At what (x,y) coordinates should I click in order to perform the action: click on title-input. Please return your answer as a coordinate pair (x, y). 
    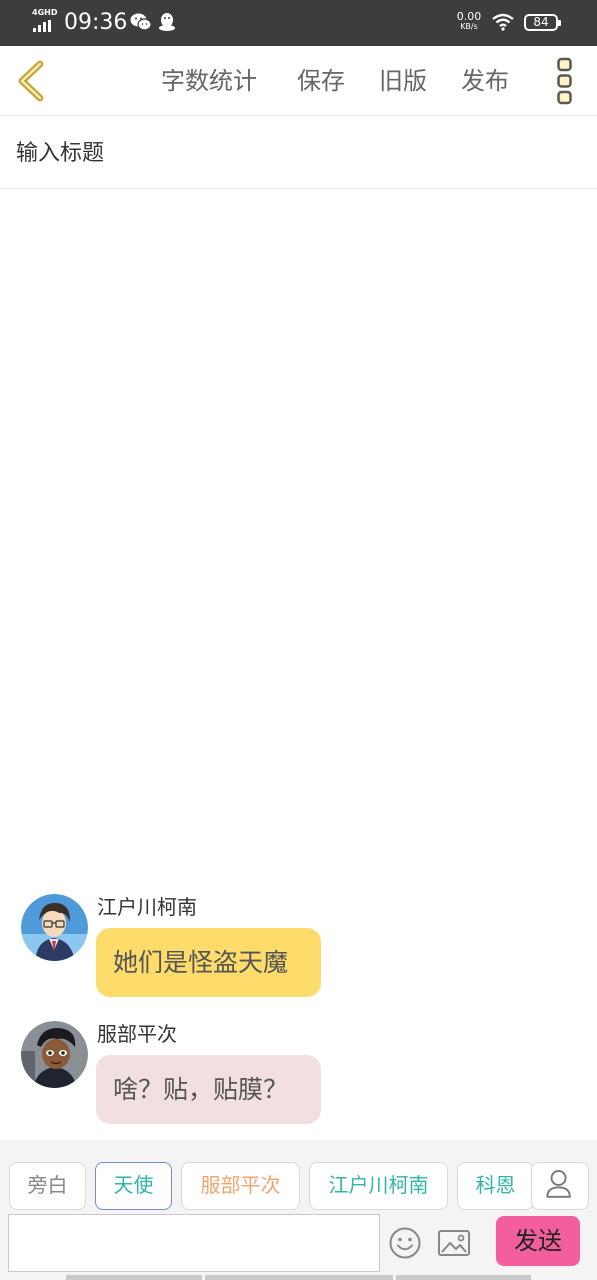
    Looking at the image, I should click on (296, 153).